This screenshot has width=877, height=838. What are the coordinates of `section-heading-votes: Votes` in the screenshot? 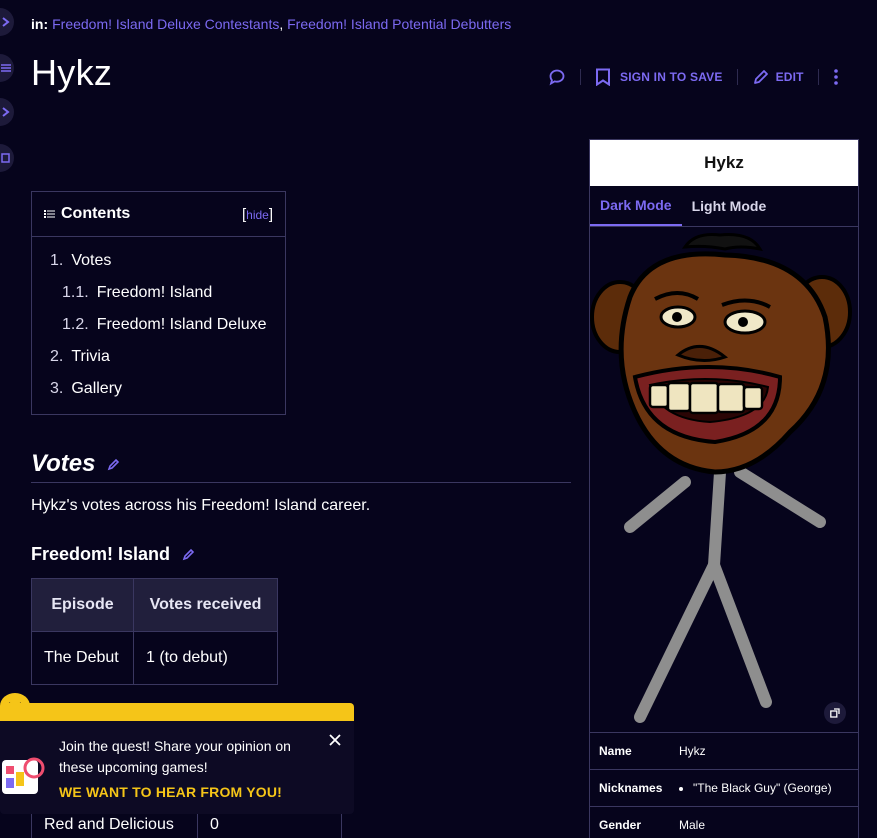 It's located at (301, 464).